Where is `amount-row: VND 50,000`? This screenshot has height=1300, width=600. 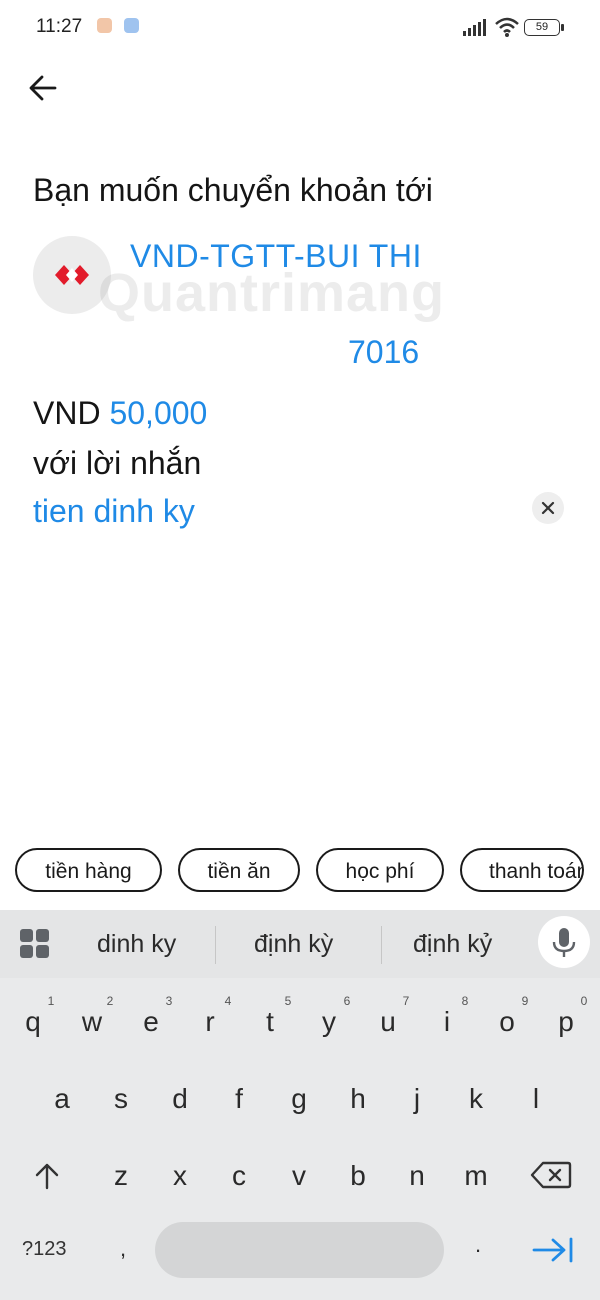 amount-row: VND 50,000 is located at coordinates (120, 413).